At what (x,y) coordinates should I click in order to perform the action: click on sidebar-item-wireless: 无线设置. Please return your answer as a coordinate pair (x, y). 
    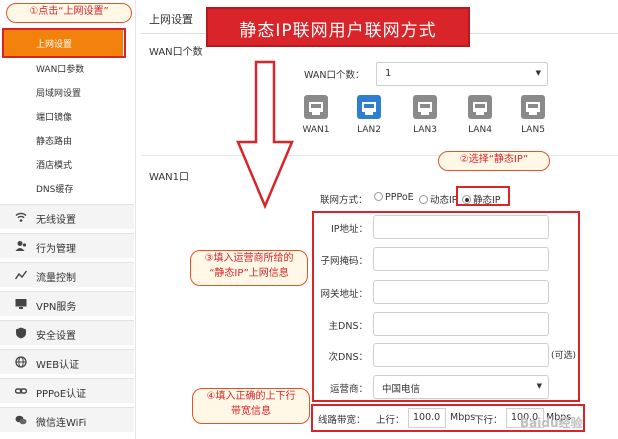
    Looking at the image, I should click on (67, 216).